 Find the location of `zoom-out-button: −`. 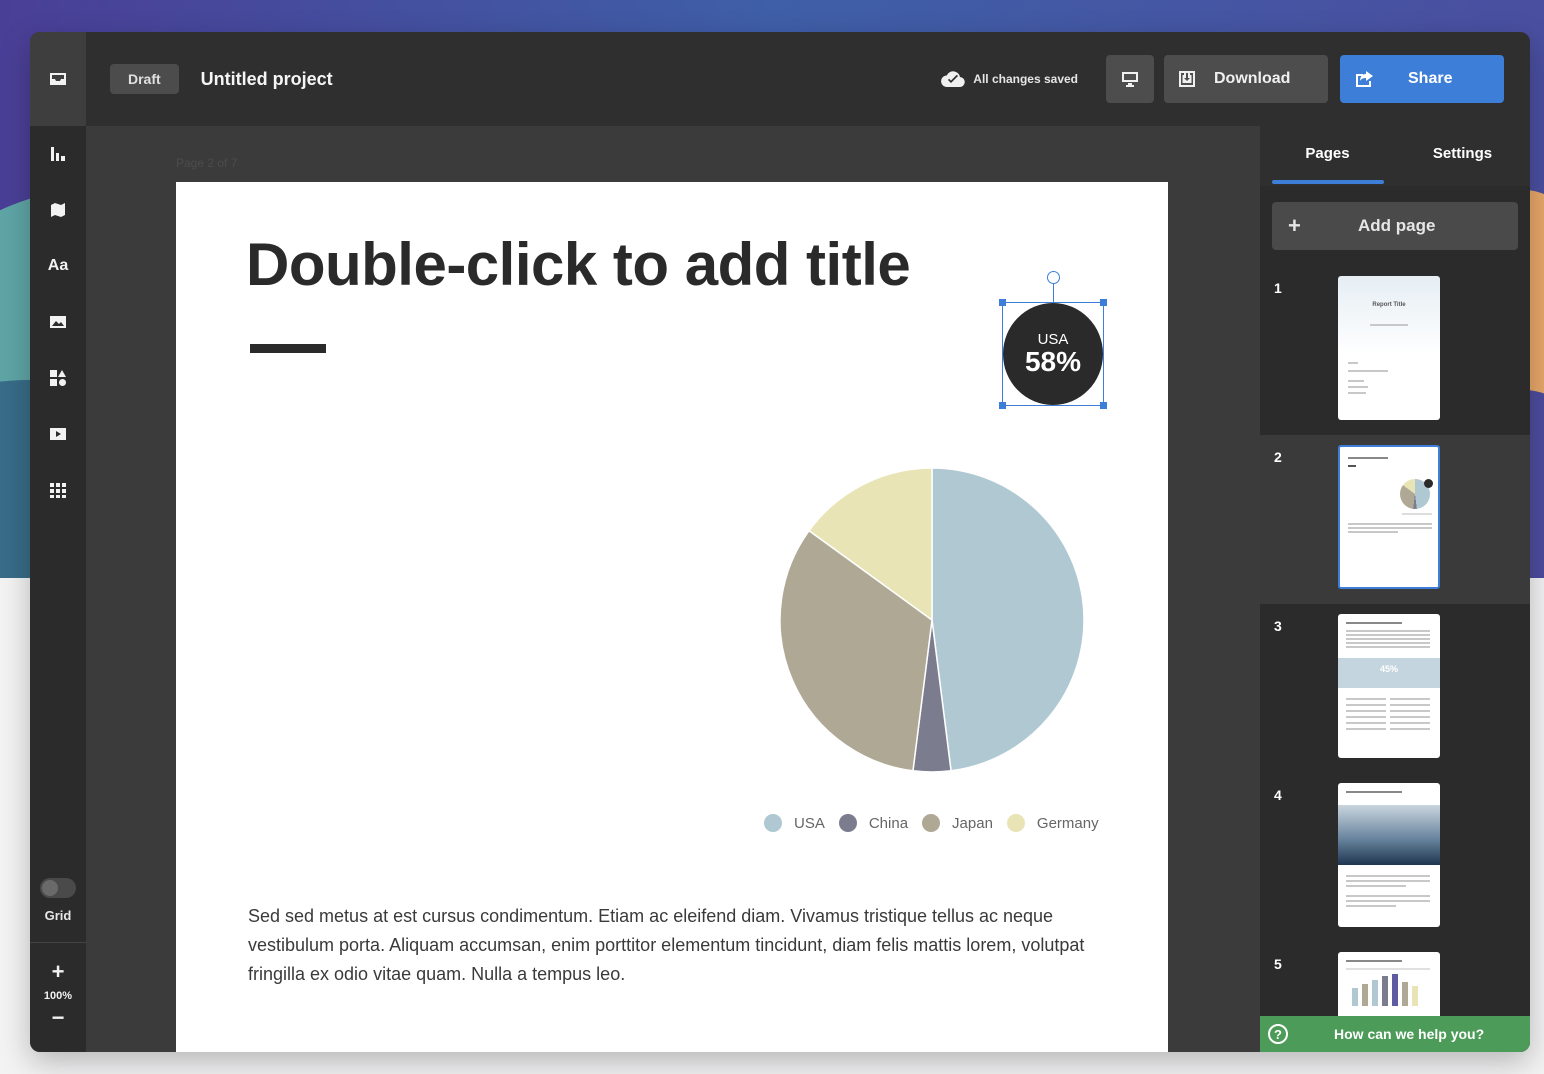

zoom-out-button: − is located at coordinates (58, 1018).